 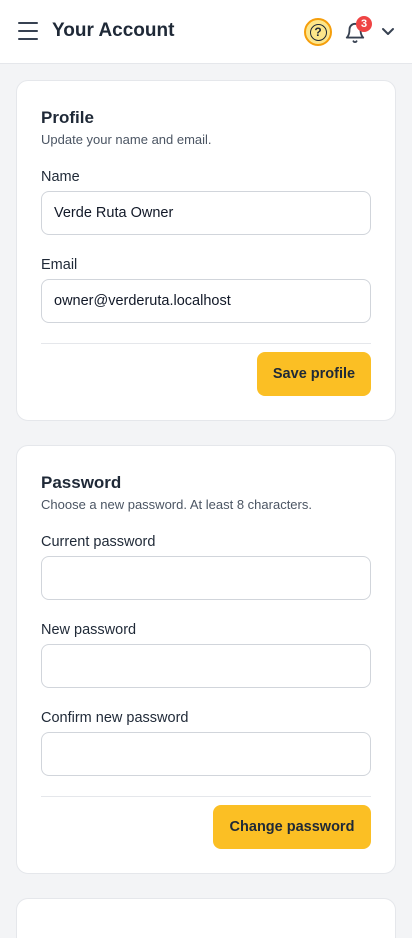 What do you see at coordinates (67, 117) in the screenshot?
I see `profile-title: Profile` at bounding box center [67, 117].